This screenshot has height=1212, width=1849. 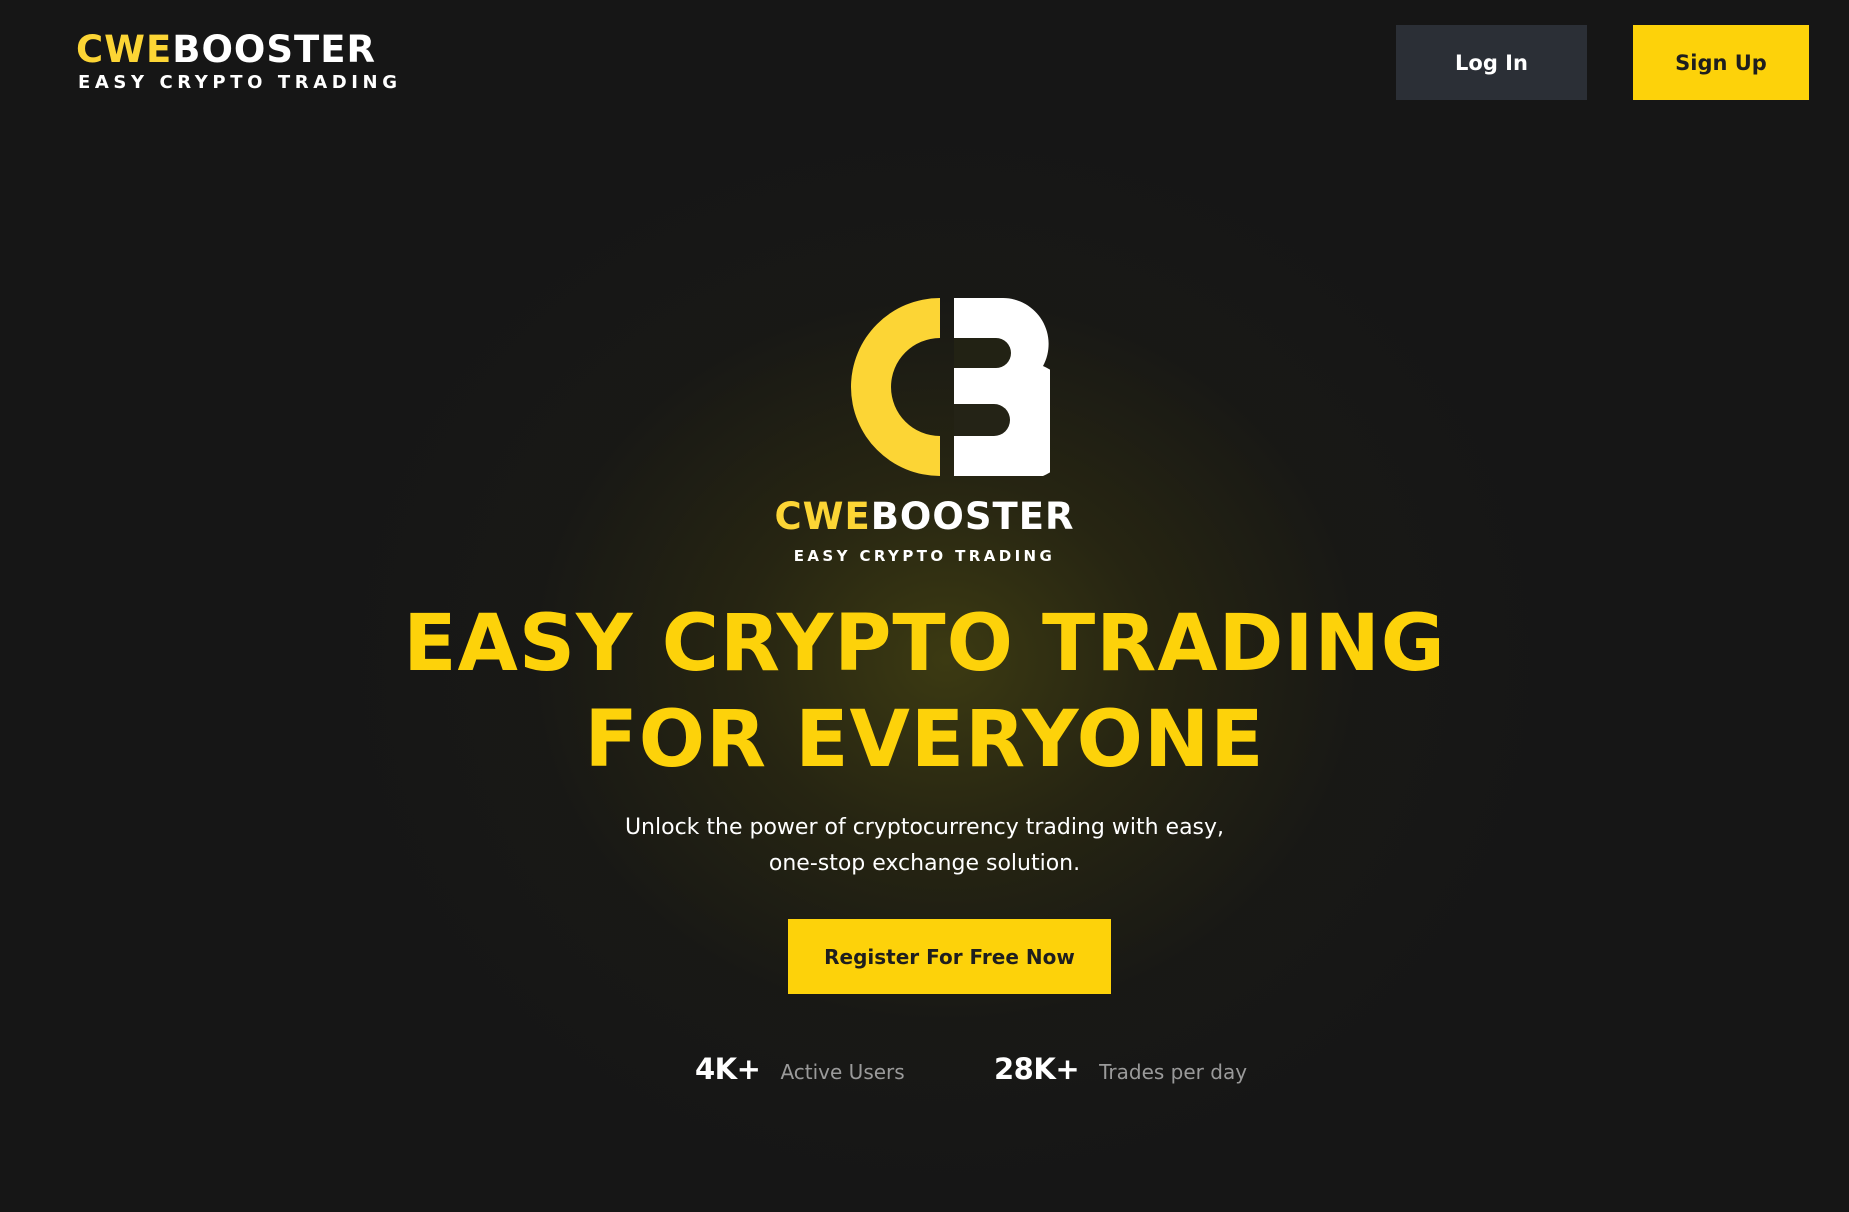 What do you see at coordinates (924, 556) in the screenshot?
I see `hero-logo-tagline: EASY CRYPTO TRADING` at bounding box center [924, 556].